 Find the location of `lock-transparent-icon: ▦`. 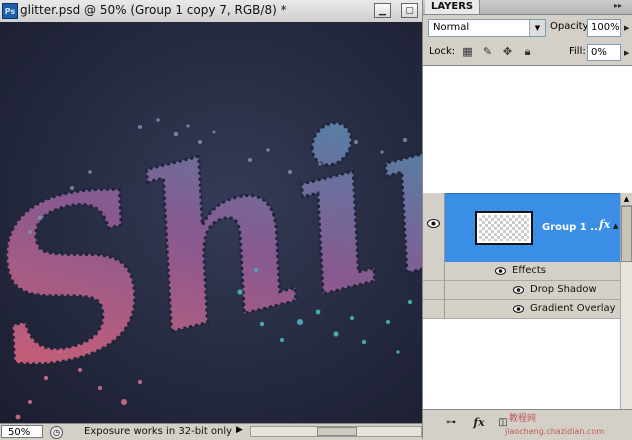

lock-transparent-icon: ▦ is located at coordinates (467, 51).